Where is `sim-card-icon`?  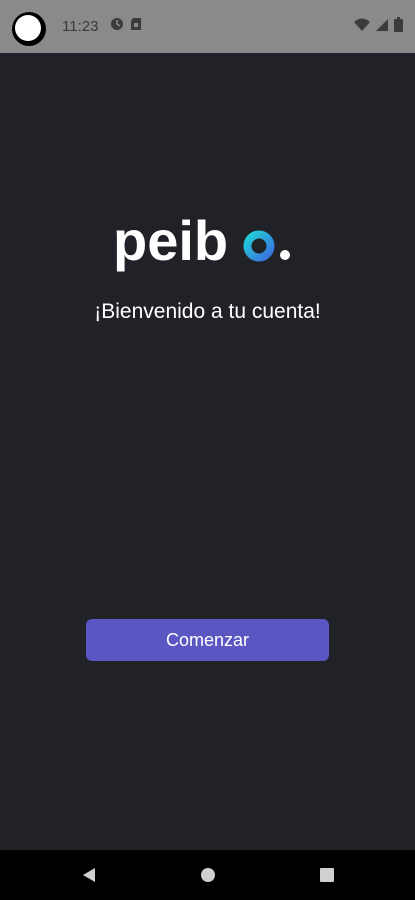 sim-card-icon is located at coordinates (136, 26).